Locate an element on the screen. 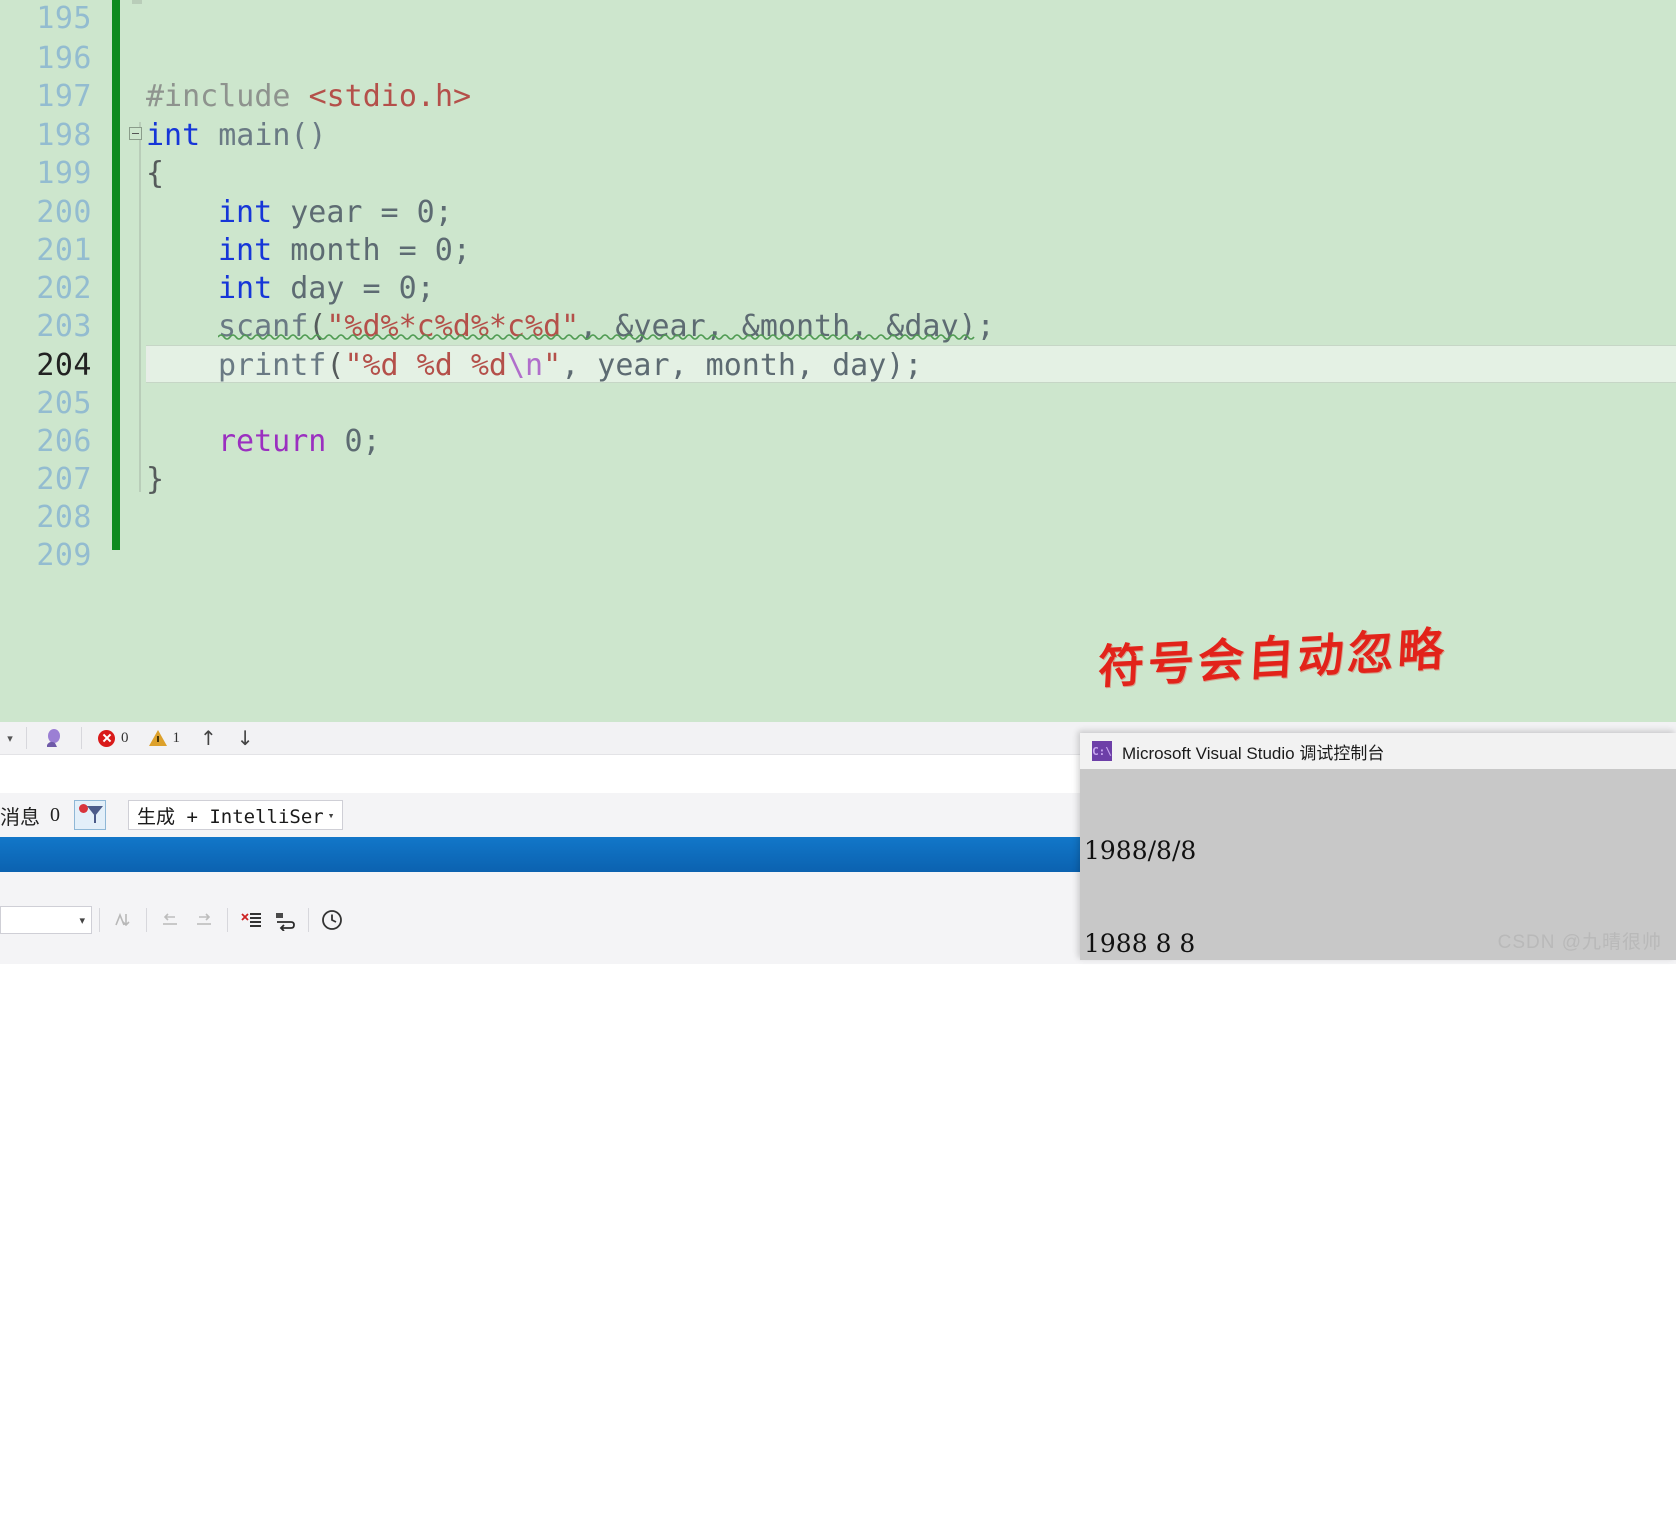 Image resolution: width=1676 pixels, height=1517 pixels. code-line-open-brace: { is located at coordinates (155, 174).